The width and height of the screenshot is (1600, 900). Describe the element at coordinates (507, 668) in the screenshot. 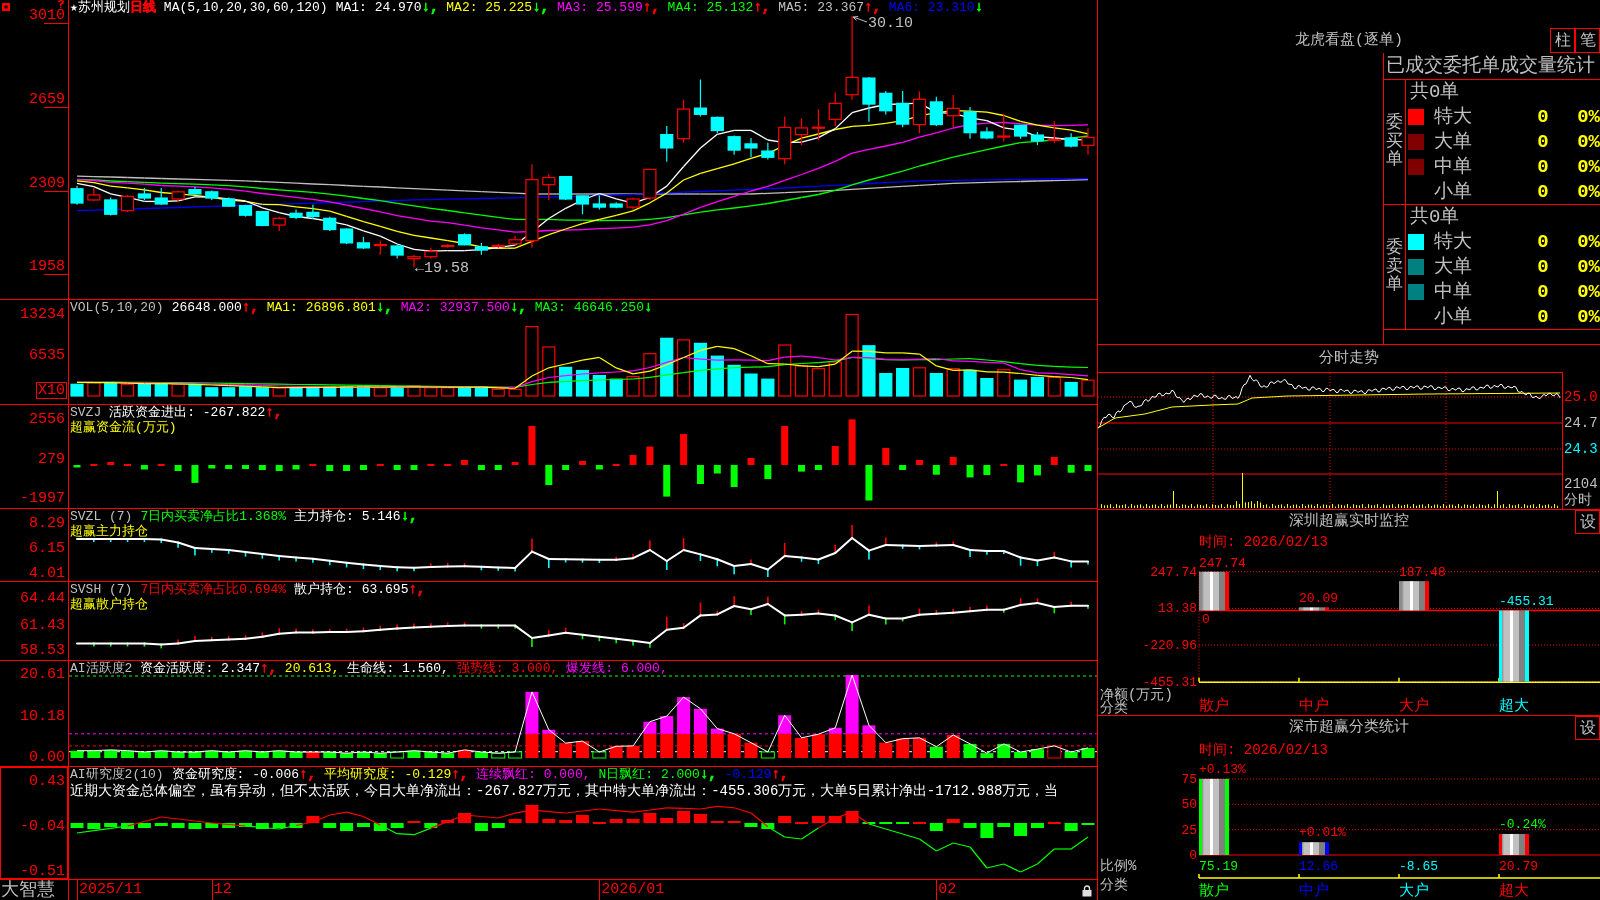

I see `legend-text: 强势线: 3.000,` at that location.